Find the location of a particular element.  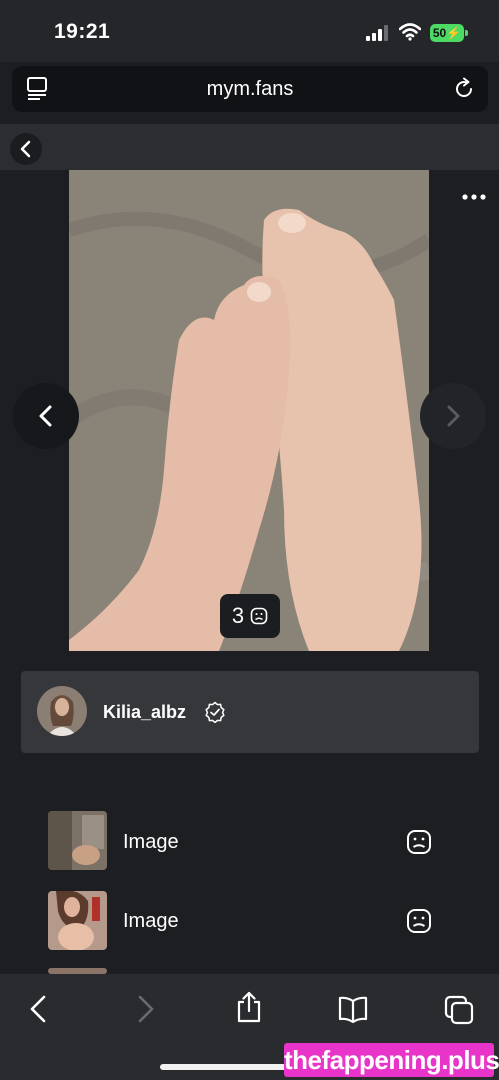

avatar is located at coordinates (62, 711).